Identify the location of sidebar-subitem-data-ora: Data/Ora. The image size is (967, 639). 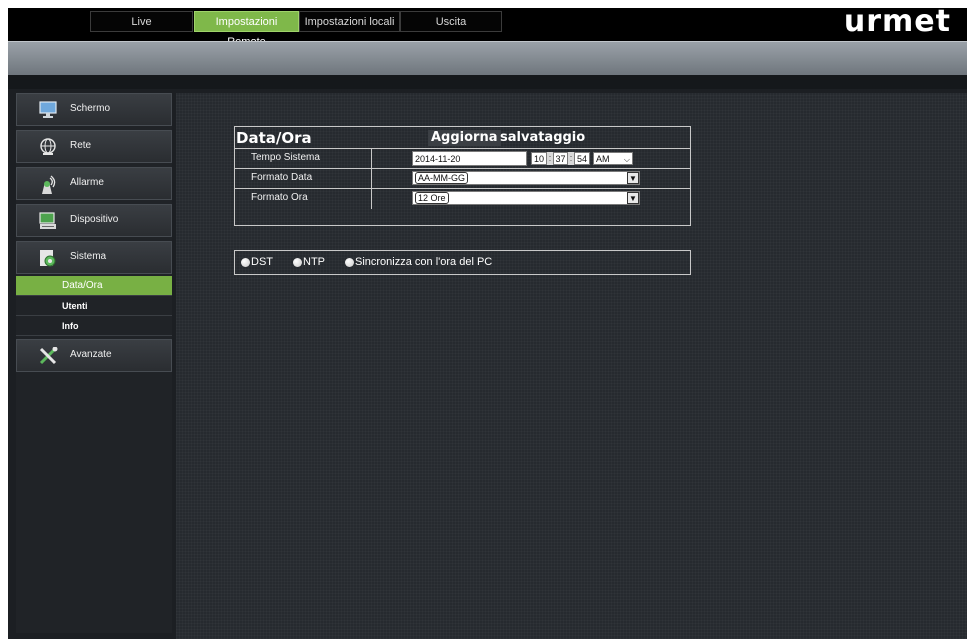
(94, 286).